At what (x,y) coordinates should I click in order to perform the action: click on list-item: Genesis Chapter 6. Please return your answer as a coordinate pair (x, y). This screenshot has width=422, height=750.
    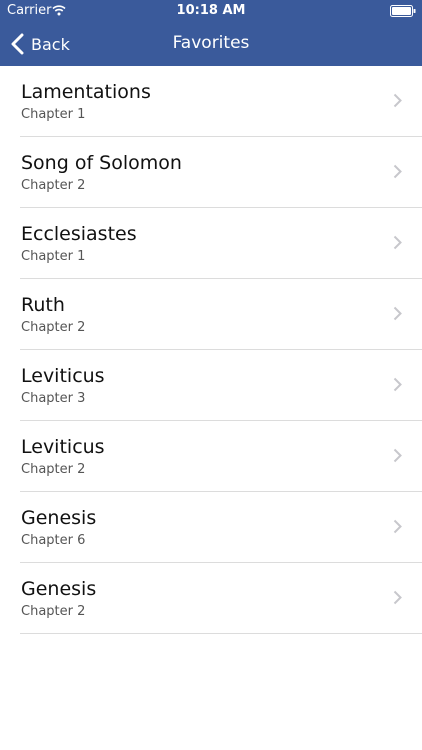
    Looking at the image, I should click on (221, 527).